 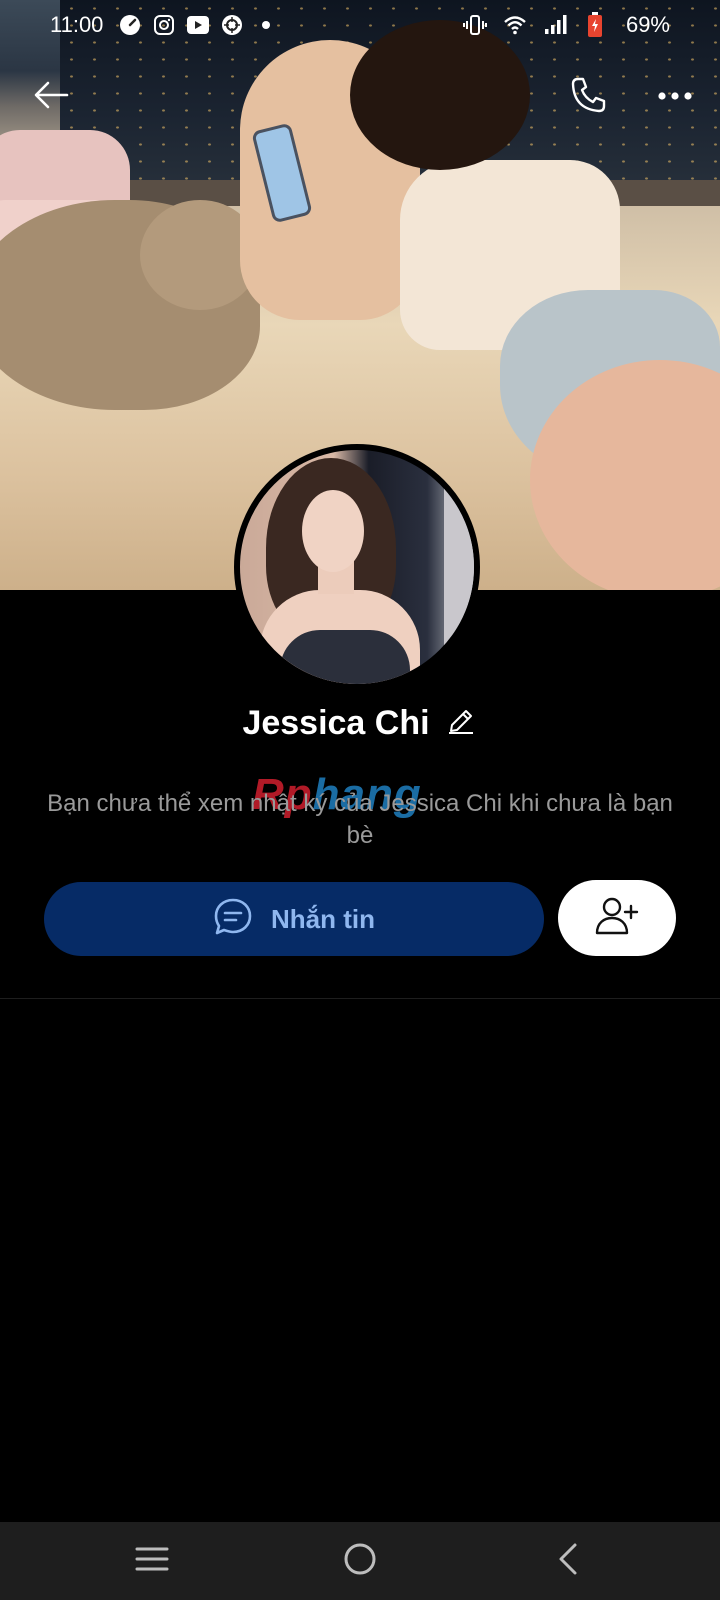 I want to click on home-button, so click(x=360, y=1561).